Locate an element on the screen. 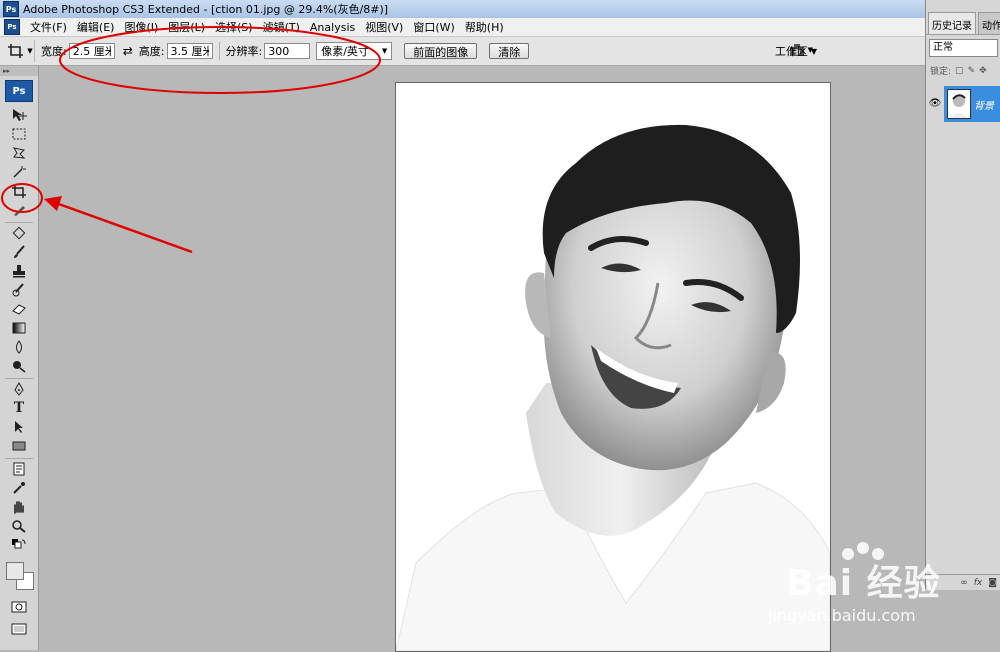 This screenshot has width=1000, height=652. healing-brush-tool-icon is located at coordinates (19, 232).